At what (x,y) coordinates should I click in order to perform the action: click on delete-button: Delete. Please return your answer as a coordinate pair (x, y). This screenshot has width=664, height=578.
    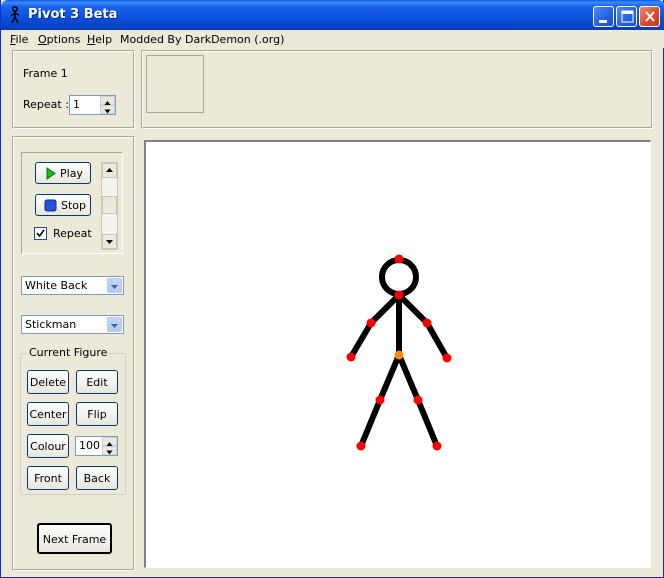
    Looking at the image, I should click on (48, 382).